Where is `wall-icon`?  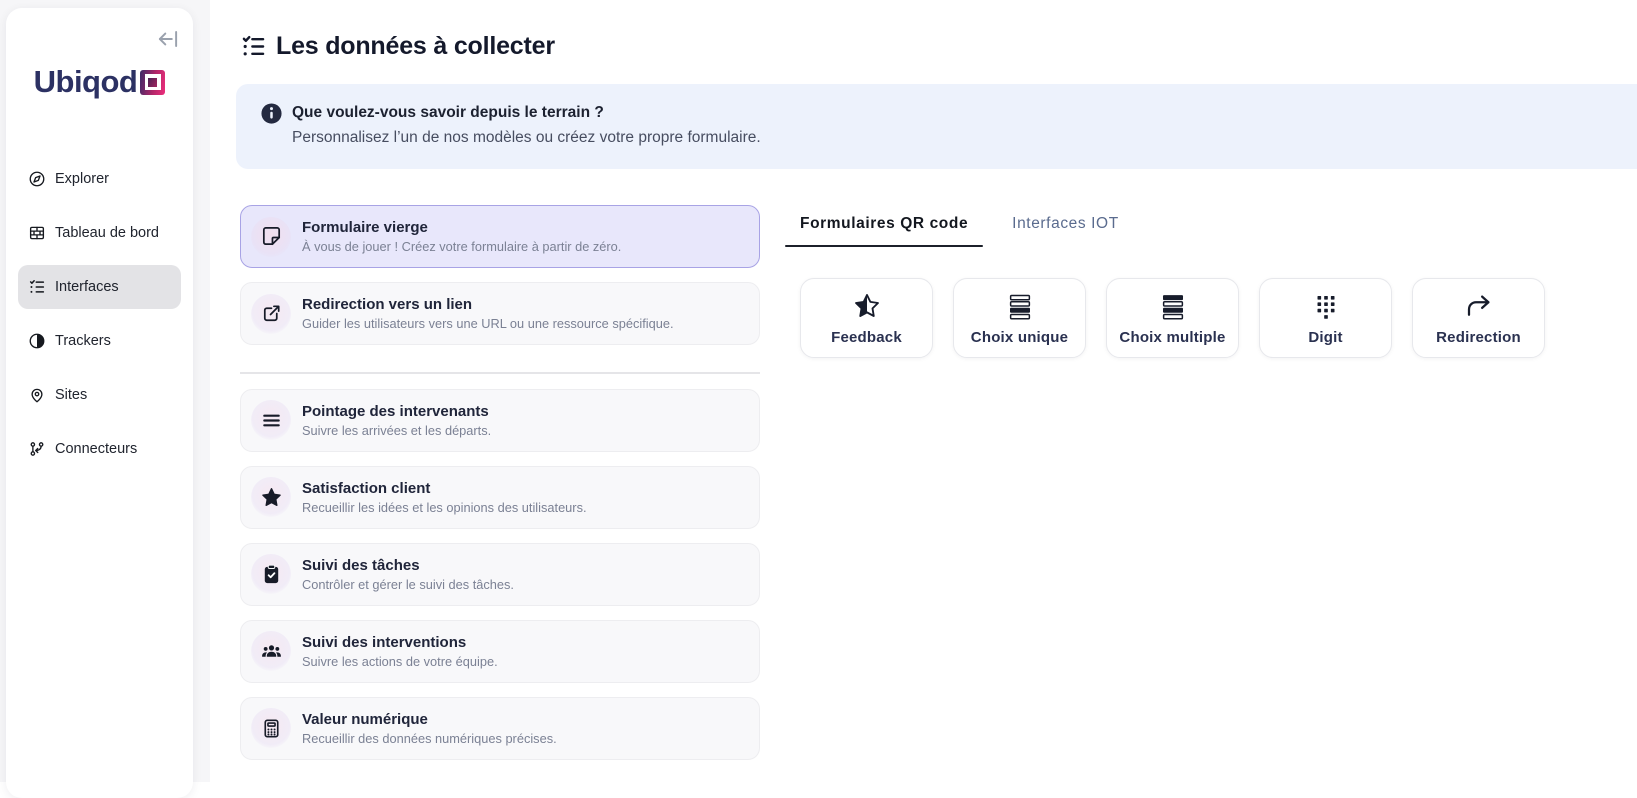
wall-icon is located at coordinates (37, 233).